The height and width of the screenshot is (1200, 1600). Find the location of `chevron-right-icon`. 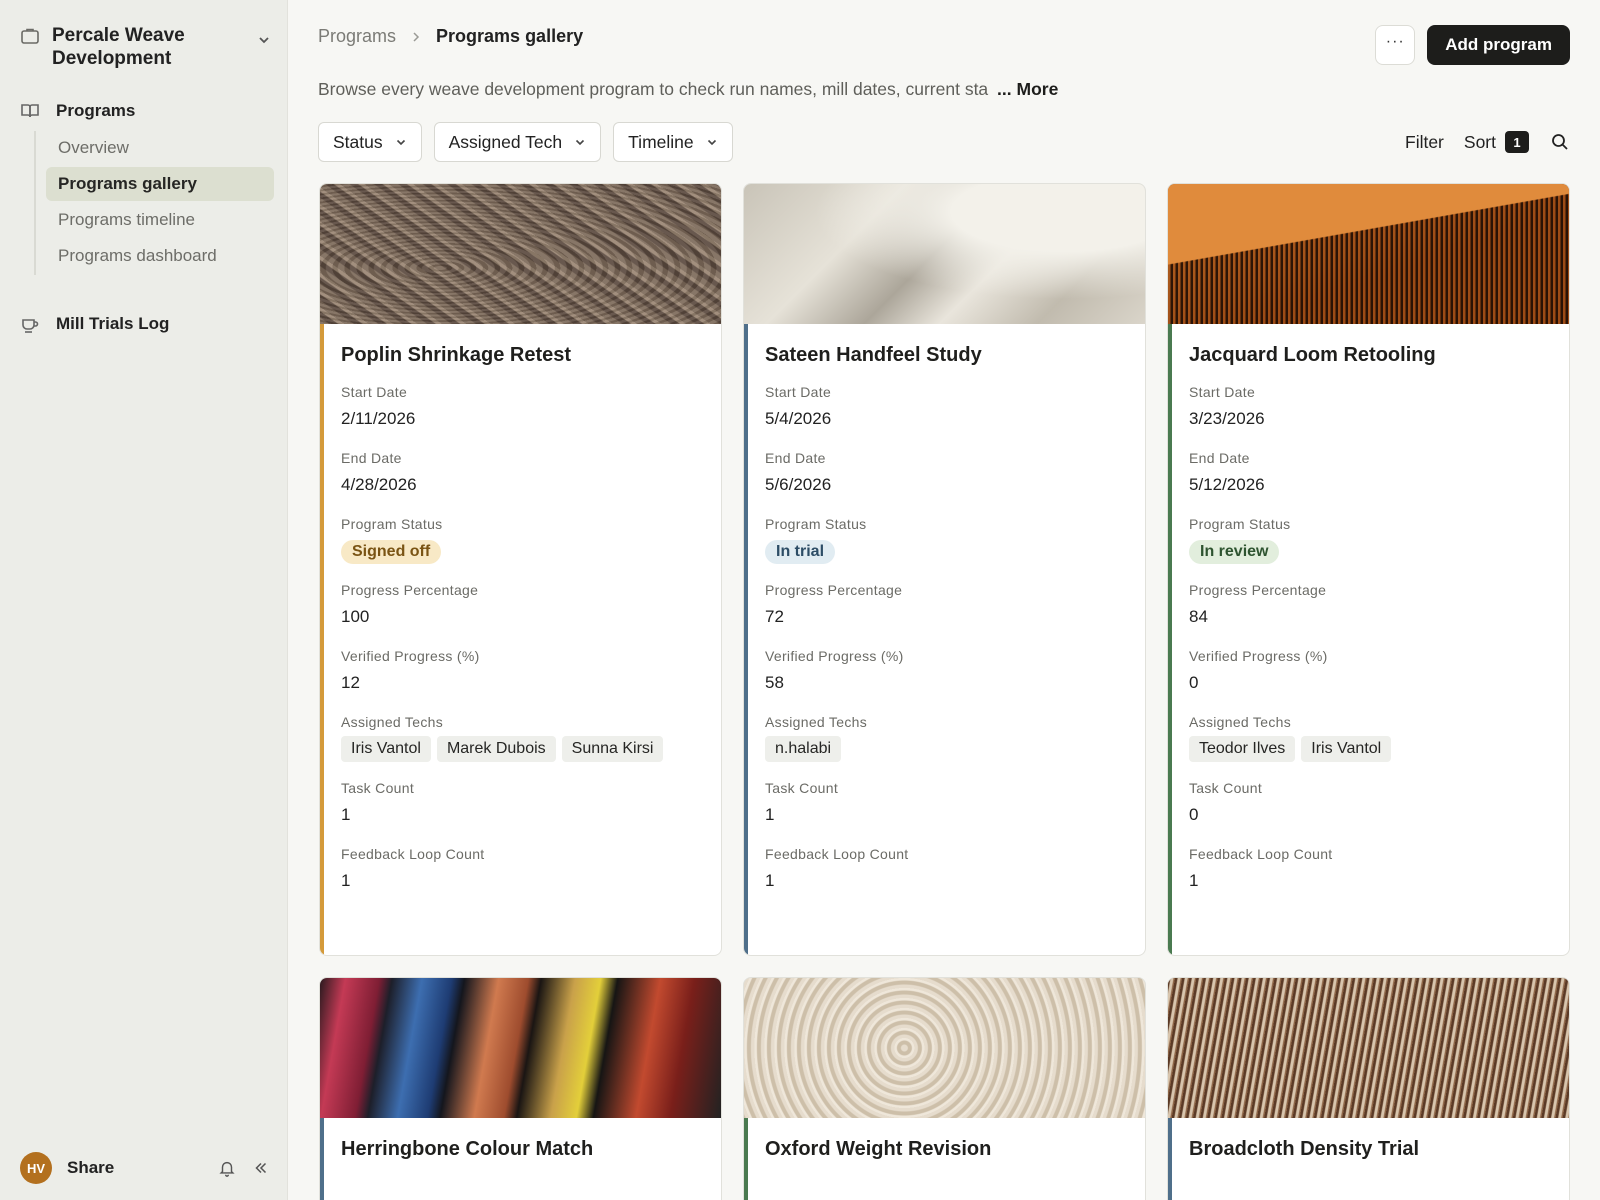

chevron-right-icon is located at coordinates (416, 36).